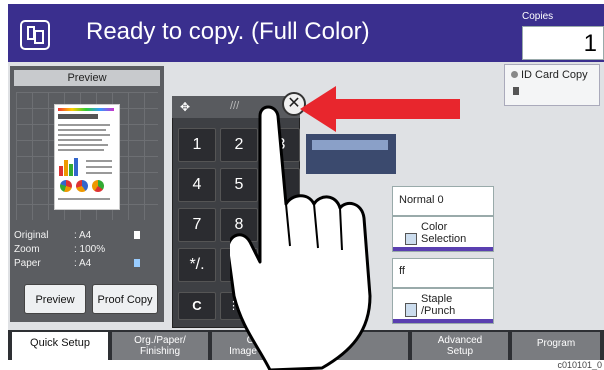 This screenshot has height=370, width=604. Describe the element at coordinates (228, 31) in the screenshot. I see `status-title: Ready to copy. (Full Color)` at that location.